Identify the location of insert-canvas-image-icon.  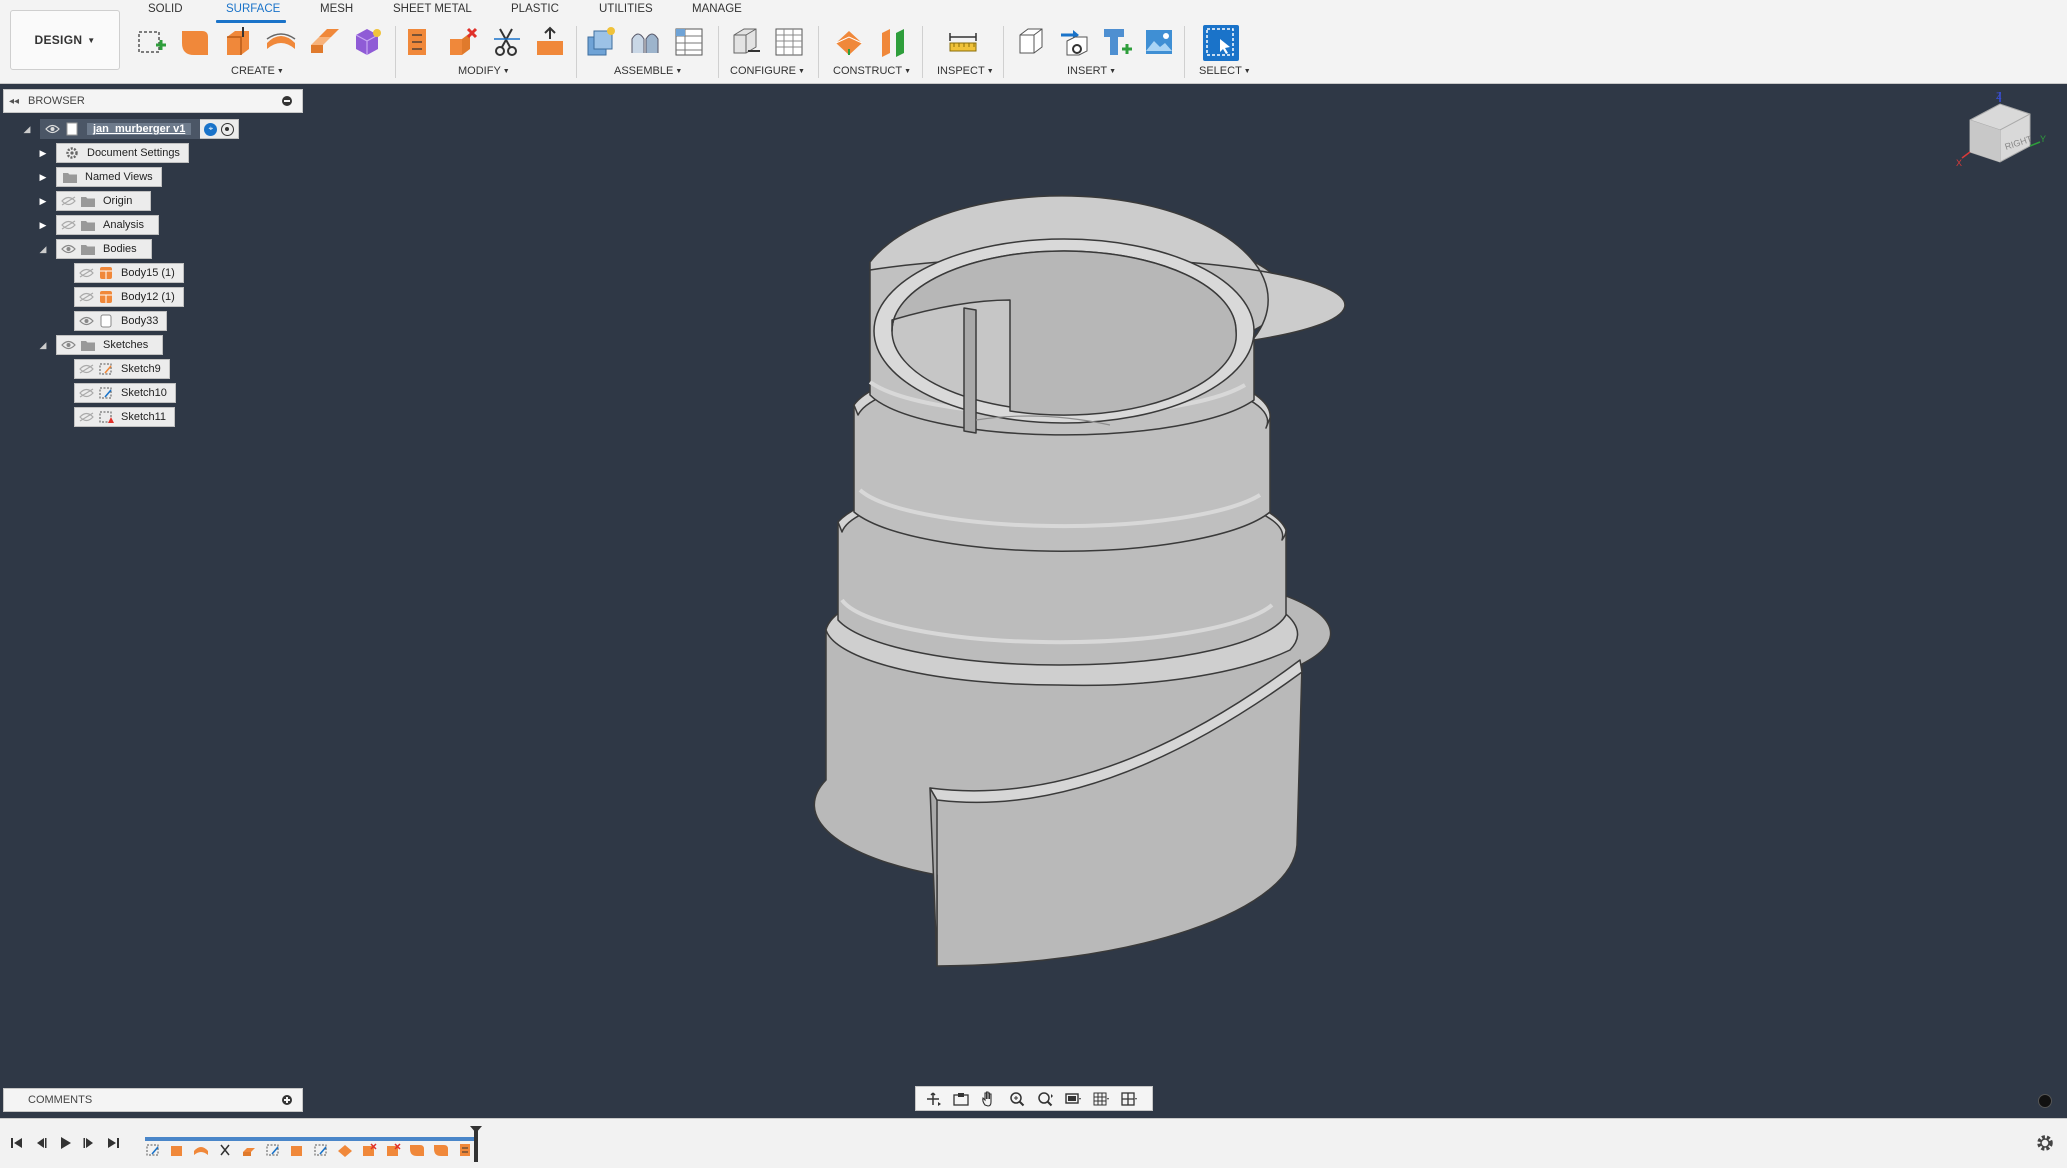
(1159, 42).